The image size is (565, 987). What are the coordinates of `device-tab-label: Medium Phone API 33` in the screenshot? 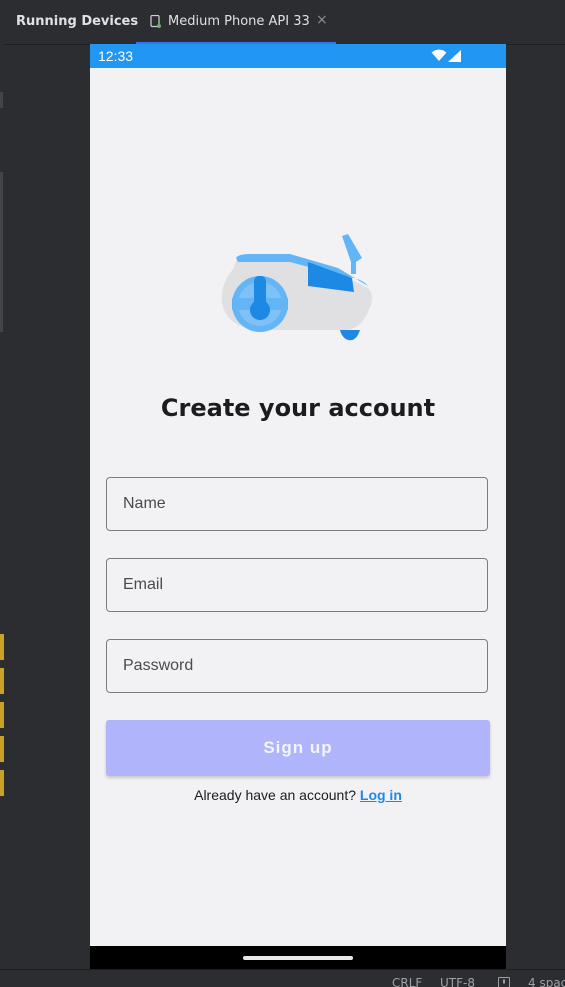 It's located at (239, 21).